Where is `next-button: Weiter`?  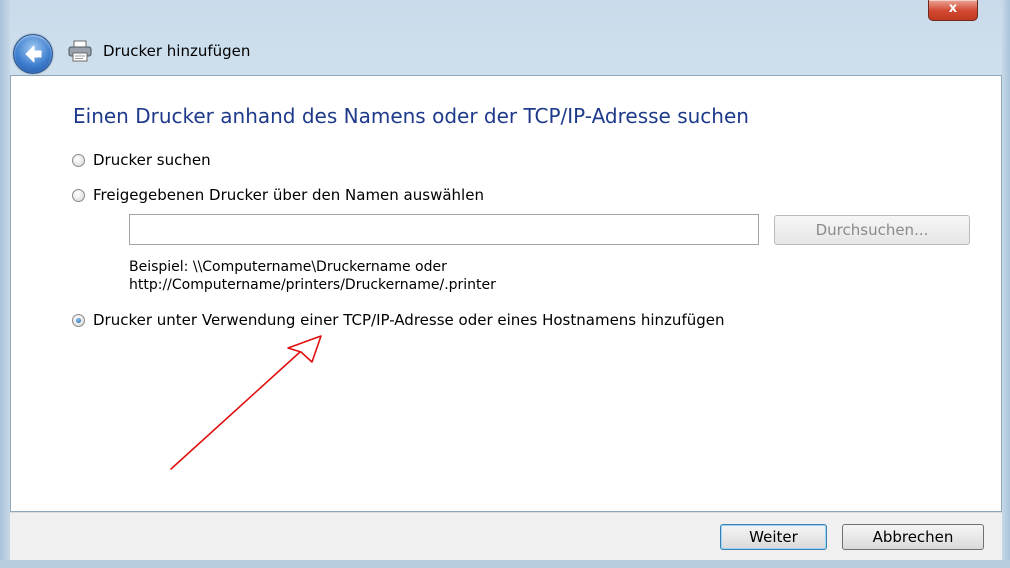 next-button: Weiter is located at coordinates (773, 537).